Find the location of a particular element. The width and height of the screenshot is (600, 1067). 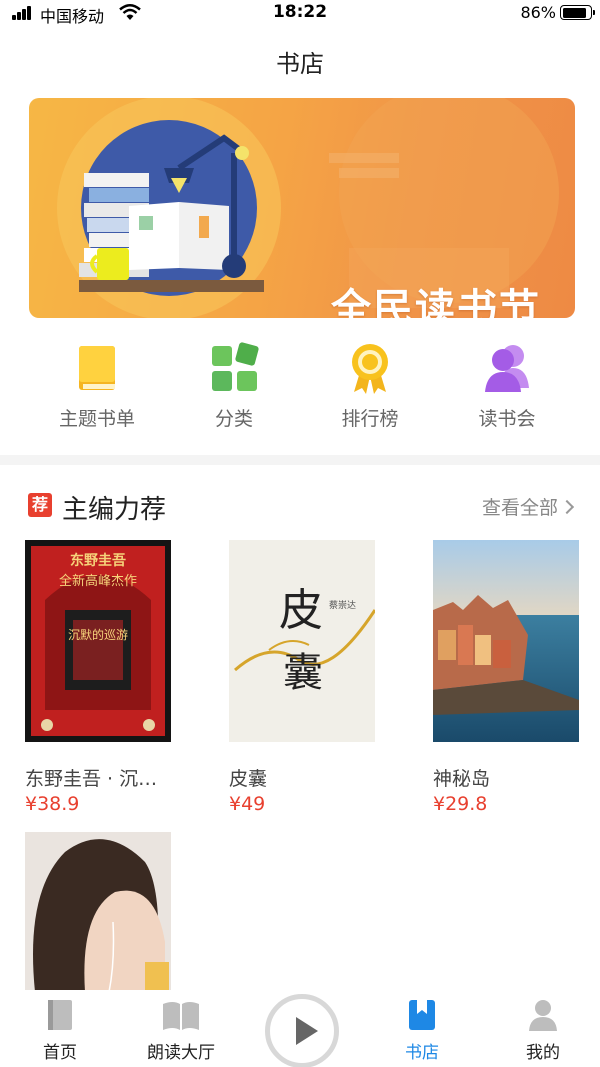

book-icon is located at coordinates (97, 368).